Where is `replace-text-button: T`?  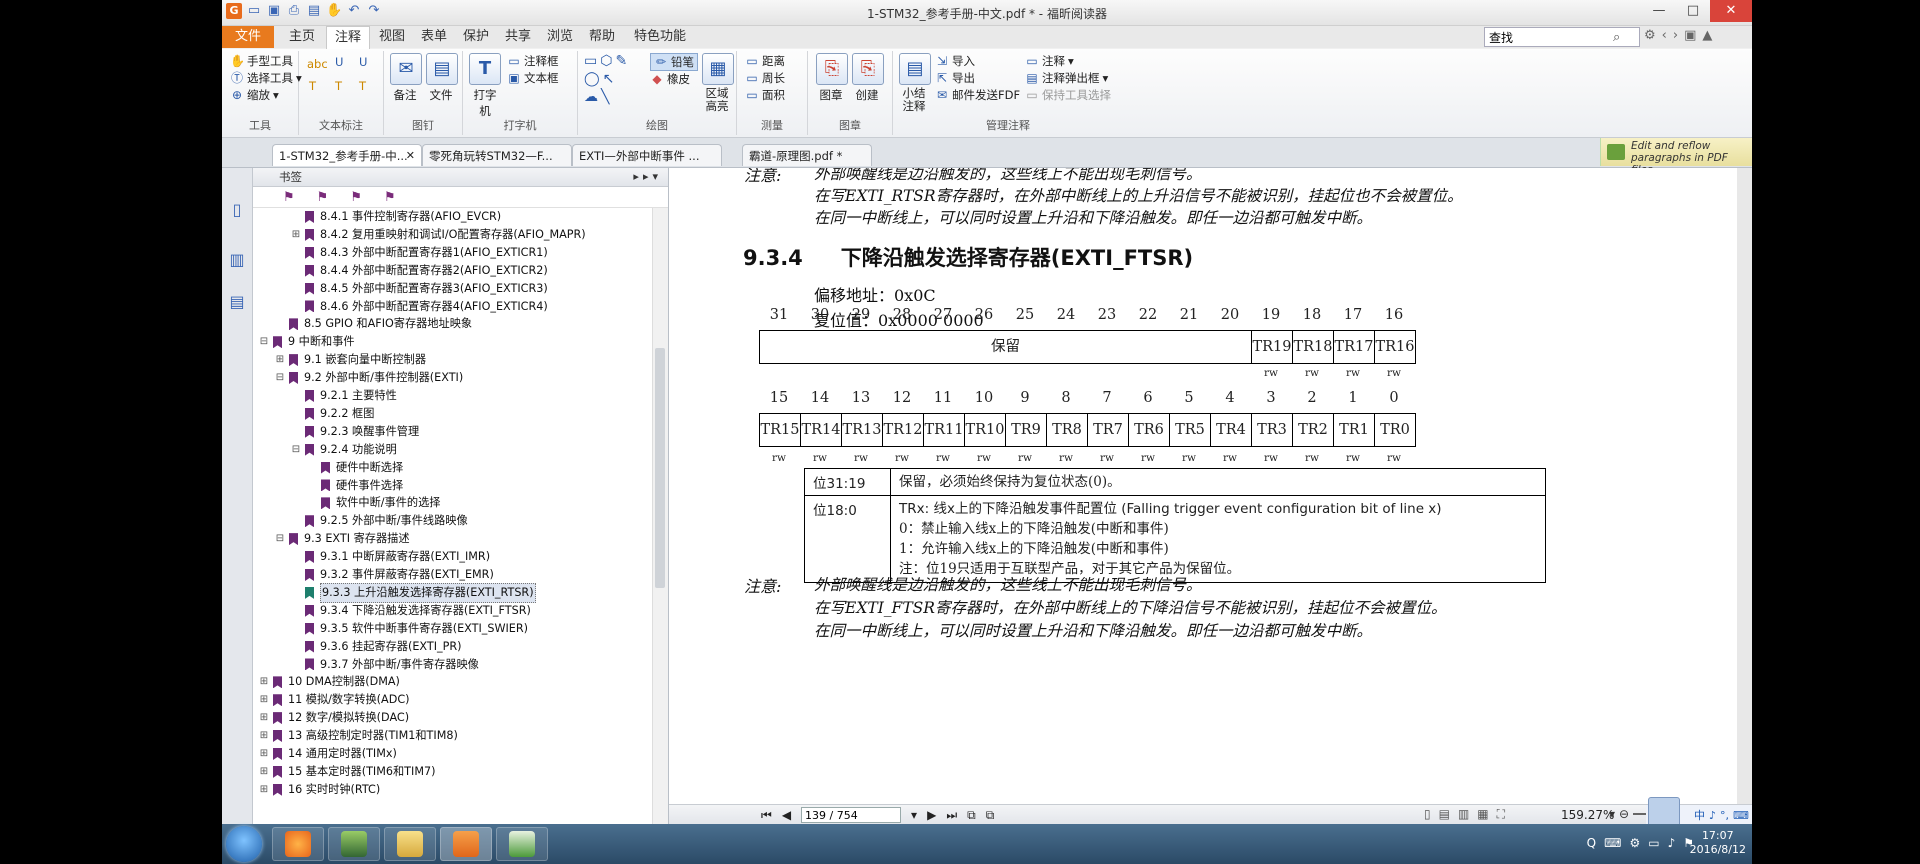 replace-text-button: T is located at coordinates (338, 86).